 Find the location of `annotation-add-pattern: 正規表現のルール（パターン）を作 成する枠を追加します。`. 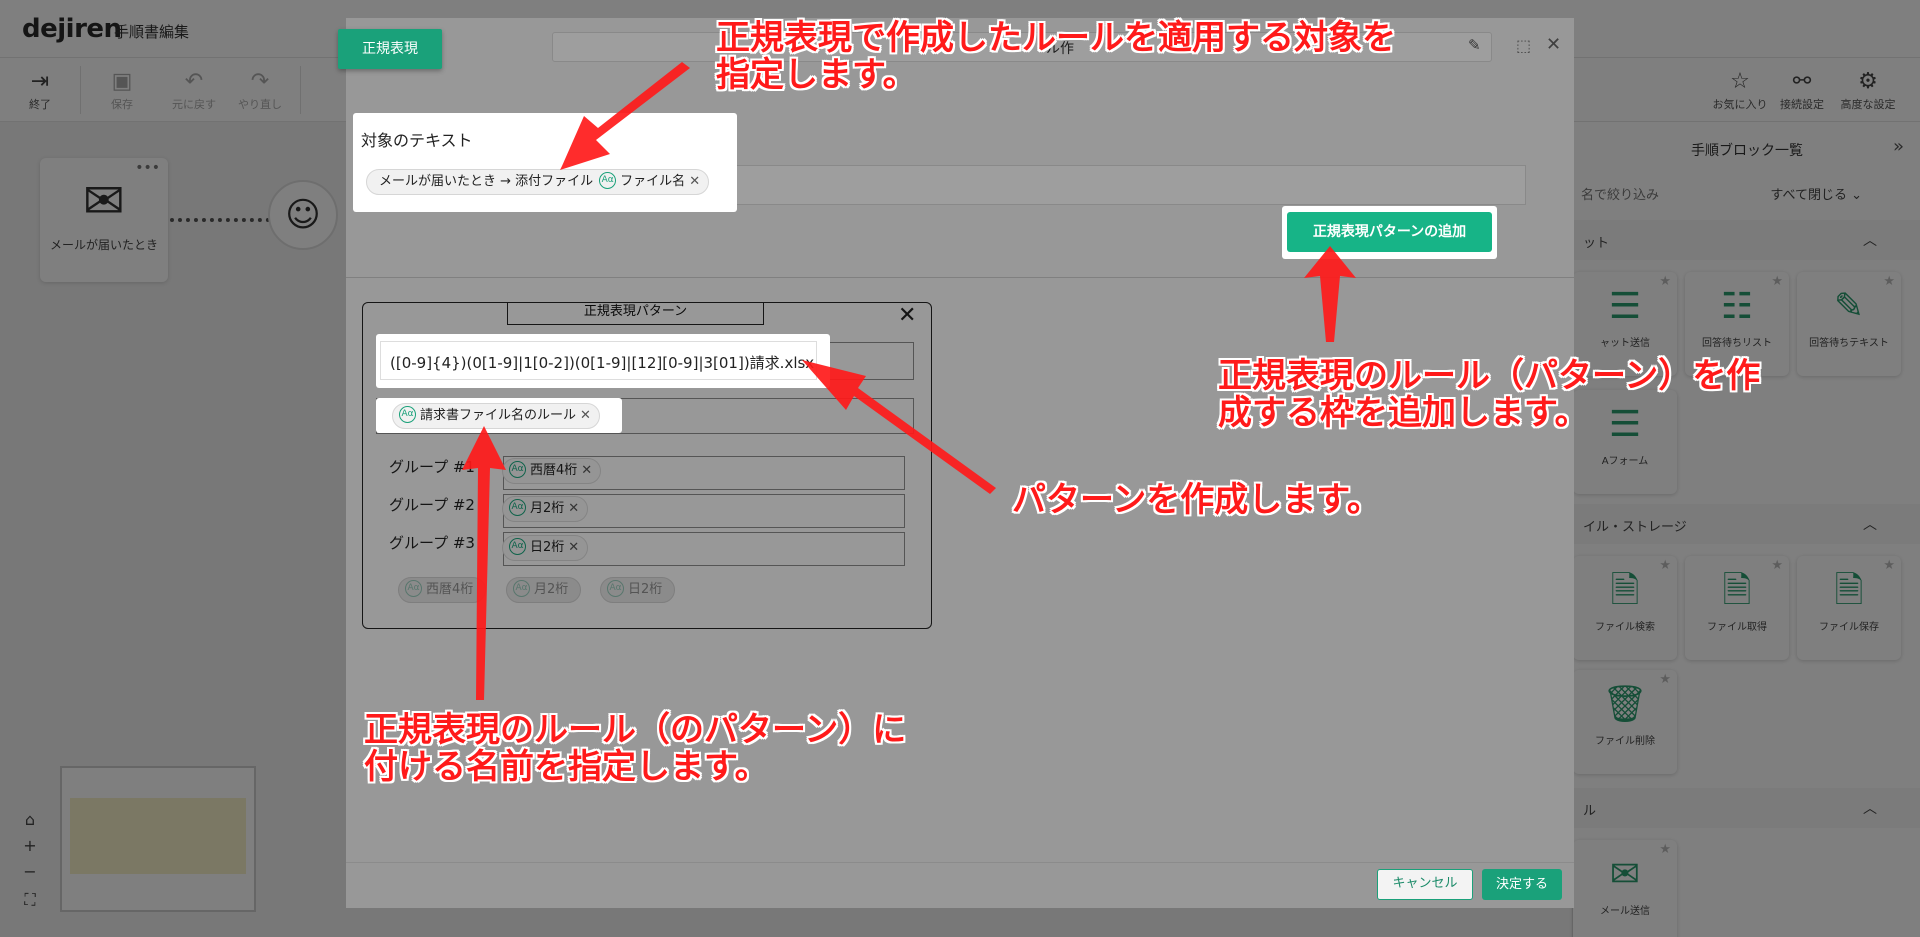

annotation-add-pattern: 正規表現のルール（パターン）を作 成する枠を追加します。 is located at coordinates (1489, 395).